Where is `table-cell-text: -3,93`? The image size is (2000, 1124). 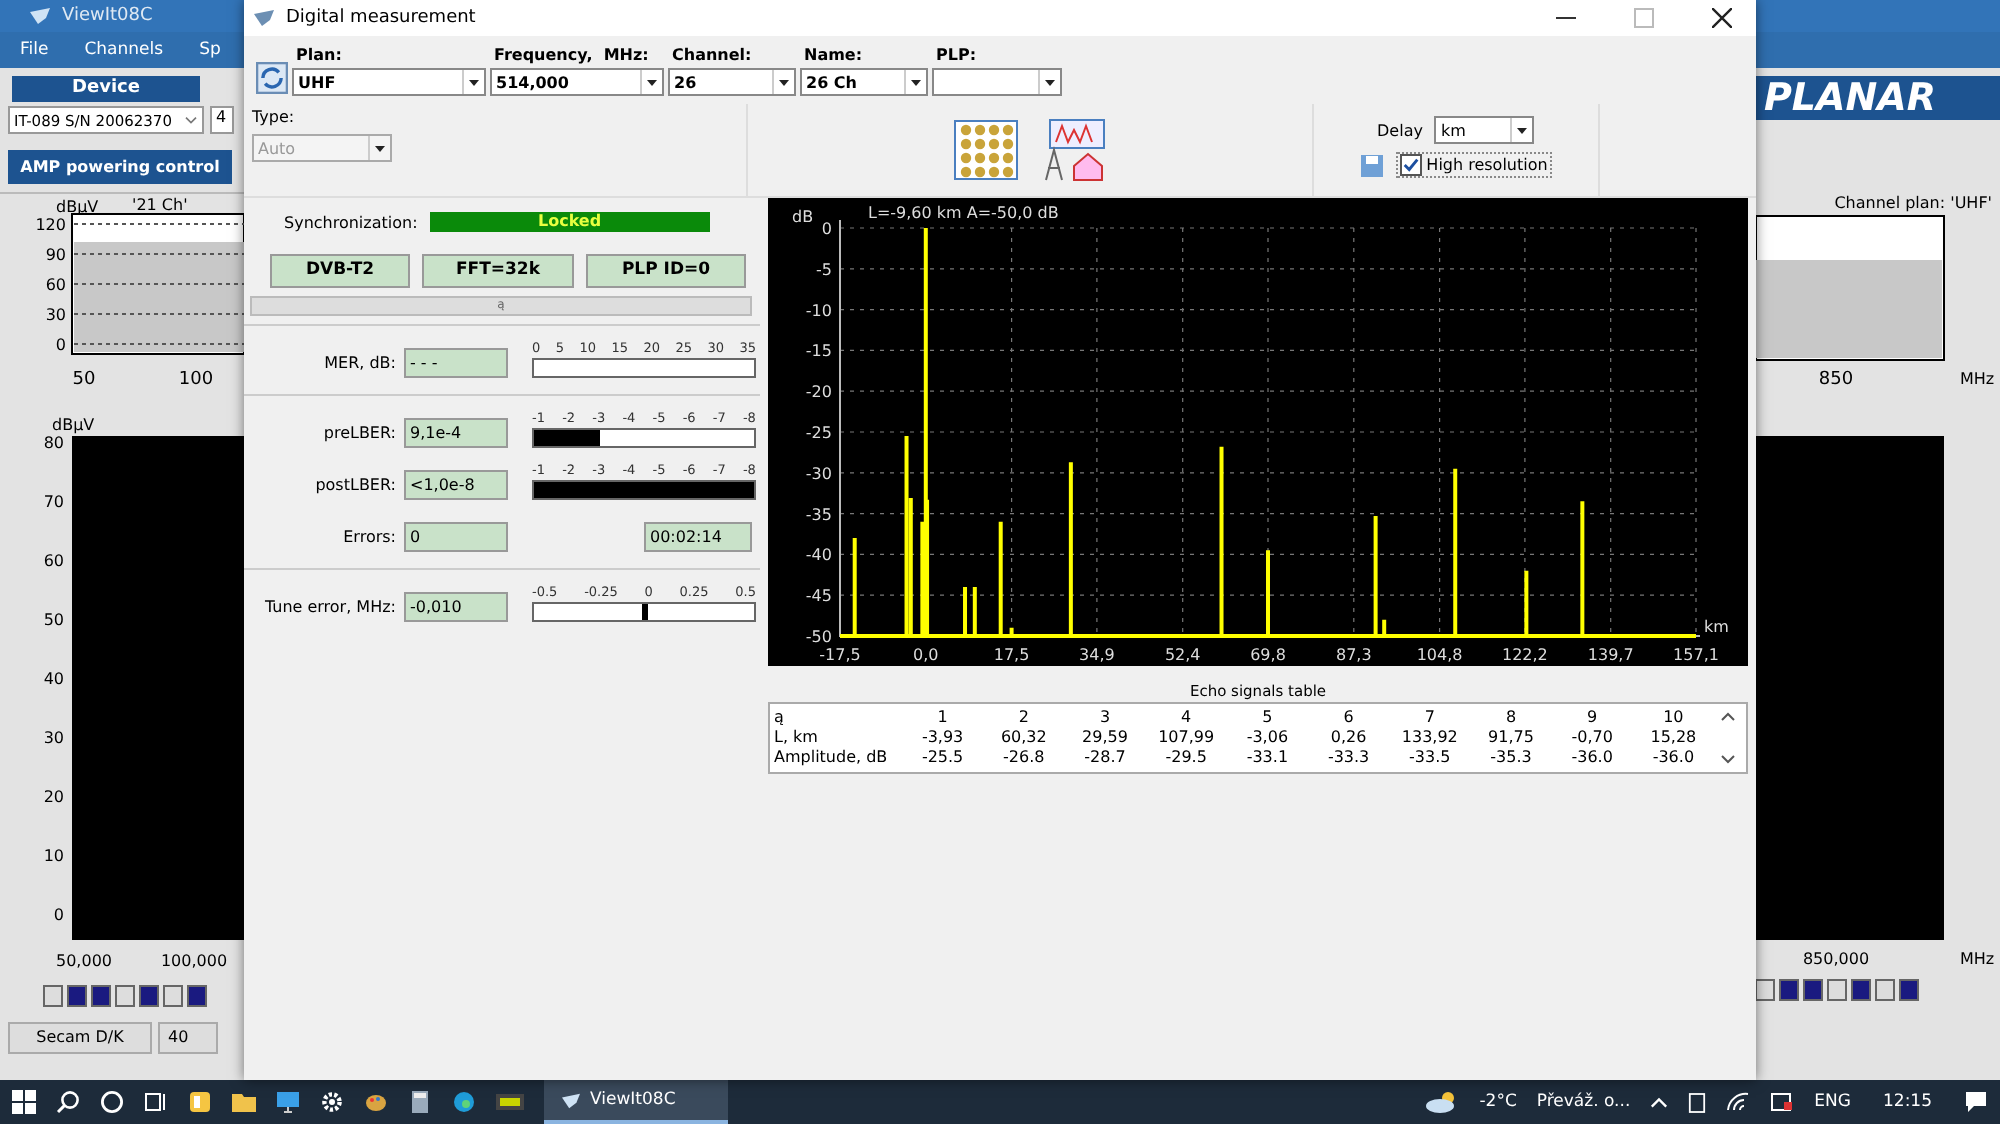
table-cell-text: -3,93 is located at coordinates (942, 738).